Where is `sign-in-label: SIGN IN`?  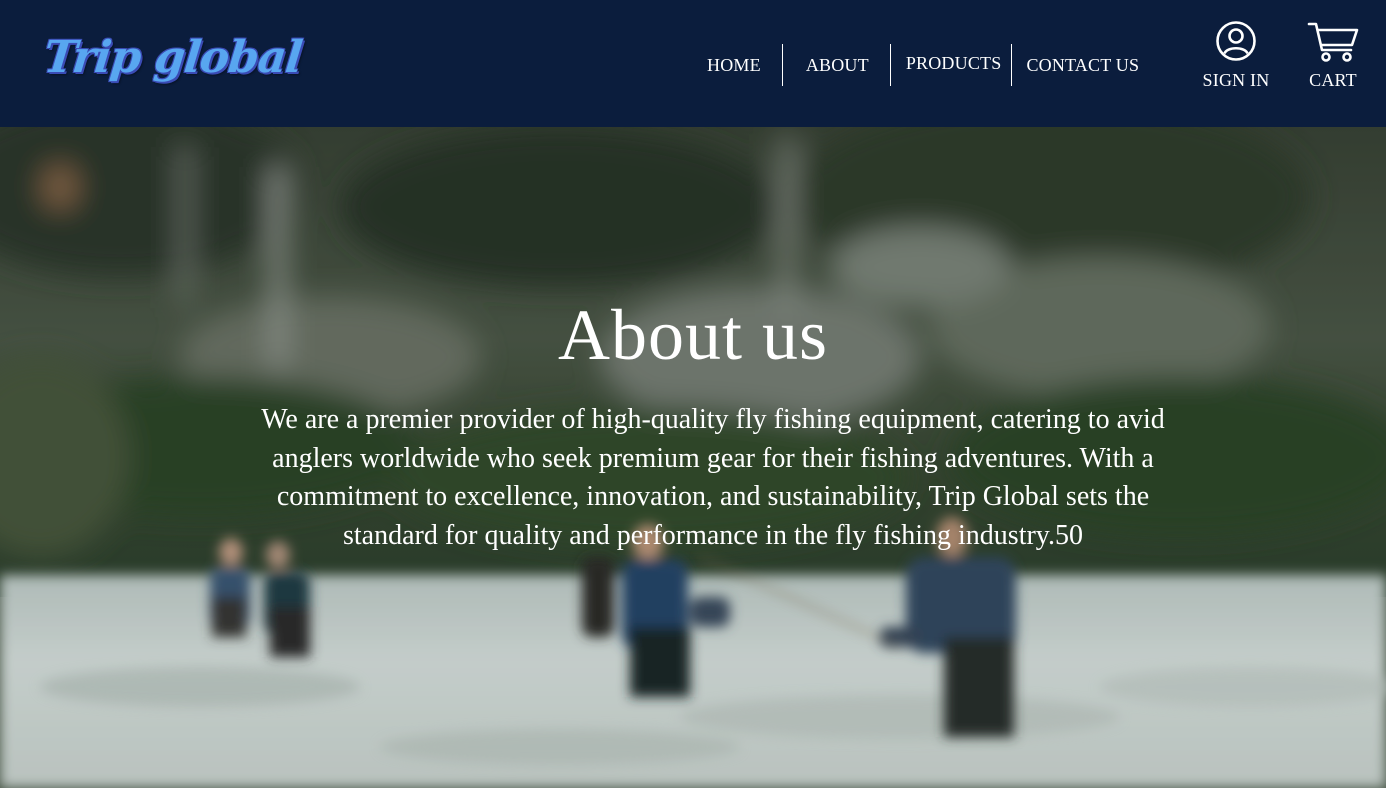 sign-in-label: SIGN IN is located at coordinates (1236, 80).